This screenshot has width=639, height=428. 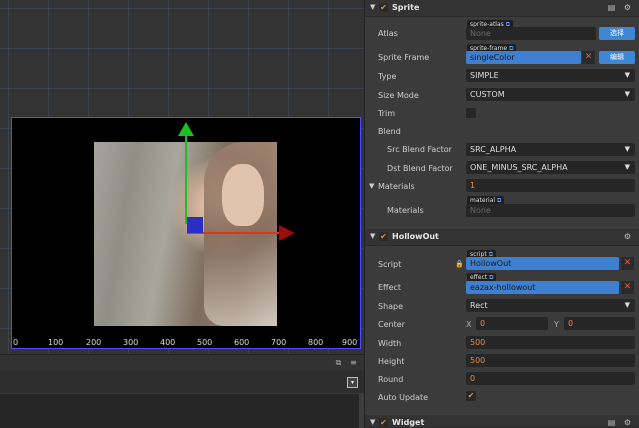 What do you see at coordinates (56, 342) in the screenshot?
I see `ruler-tick: 100` at bounding box center [56, 342].